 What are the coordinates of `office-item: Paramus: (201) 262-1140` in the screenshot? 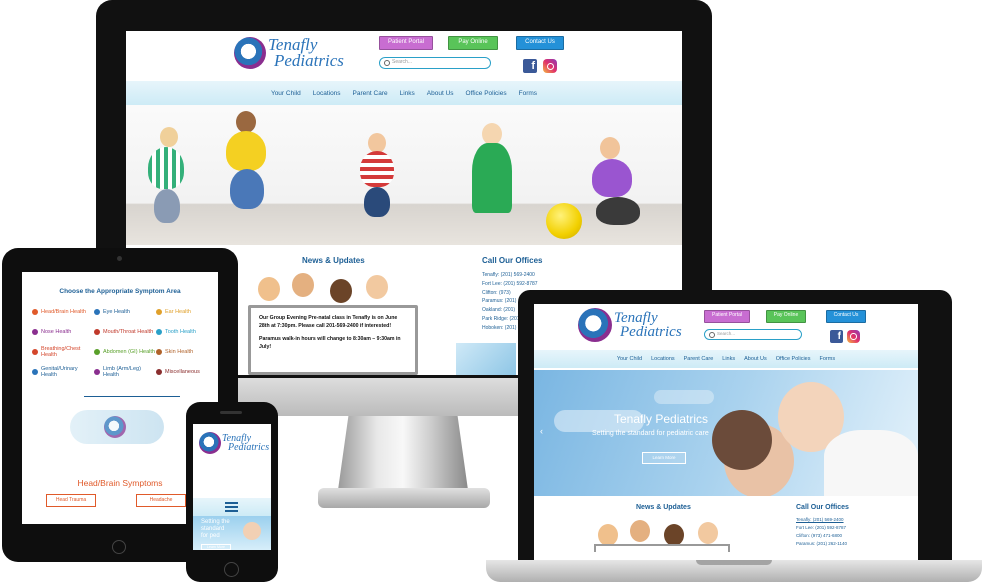 It's located at (821, 544).